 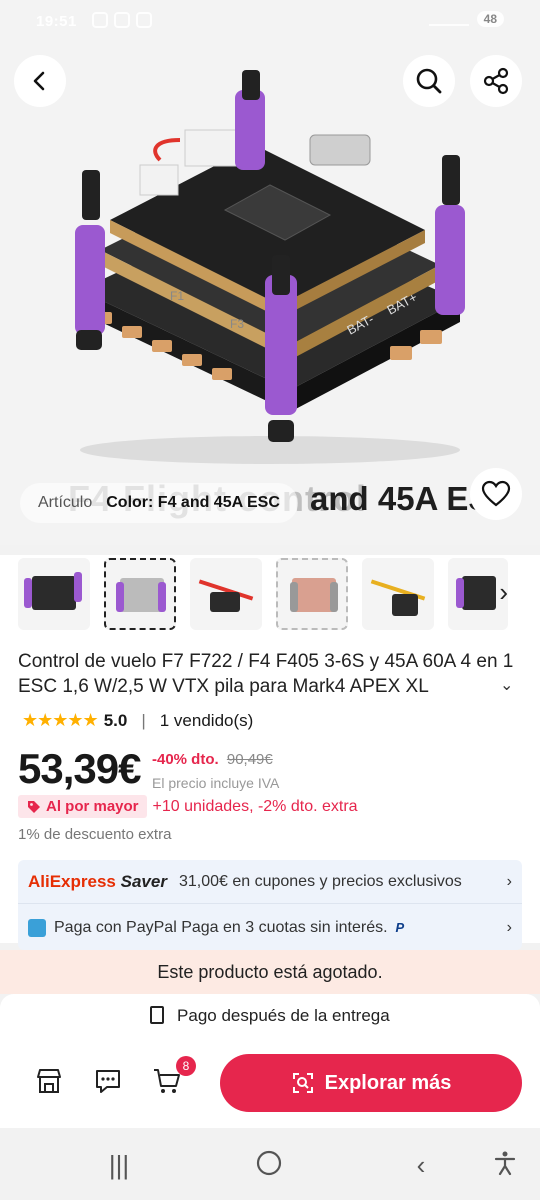 I want to click on aliexpress-saver-logo: AliExpress Saver, so click(x=97, y=881).